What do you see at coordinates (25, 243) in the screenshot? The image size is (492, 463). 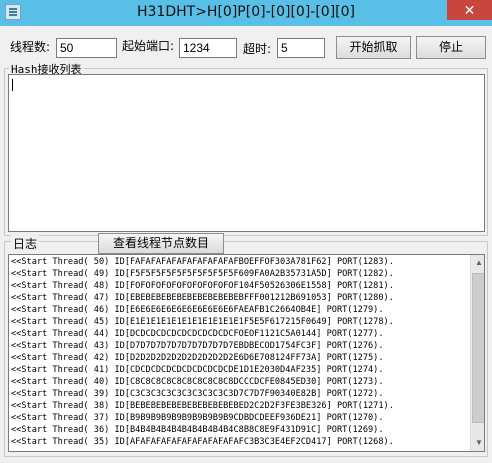 I see `log-caption: 日志` at bounding box center [25, 243].